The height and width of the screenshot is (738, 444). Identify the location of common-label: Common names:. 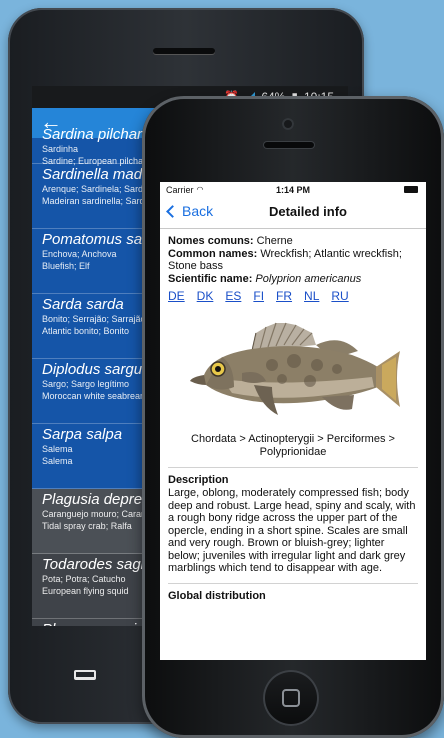
(213, 253).